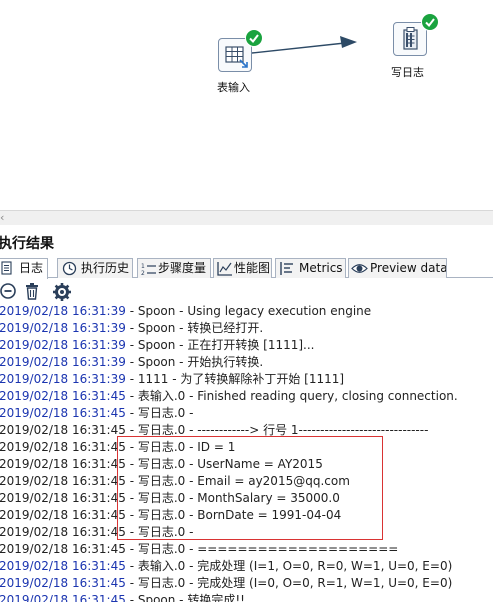  What do you see at coordinates (252, 268) in the screenshot?
I see `tab-label: 性能图` at bounding box center [252, 268].